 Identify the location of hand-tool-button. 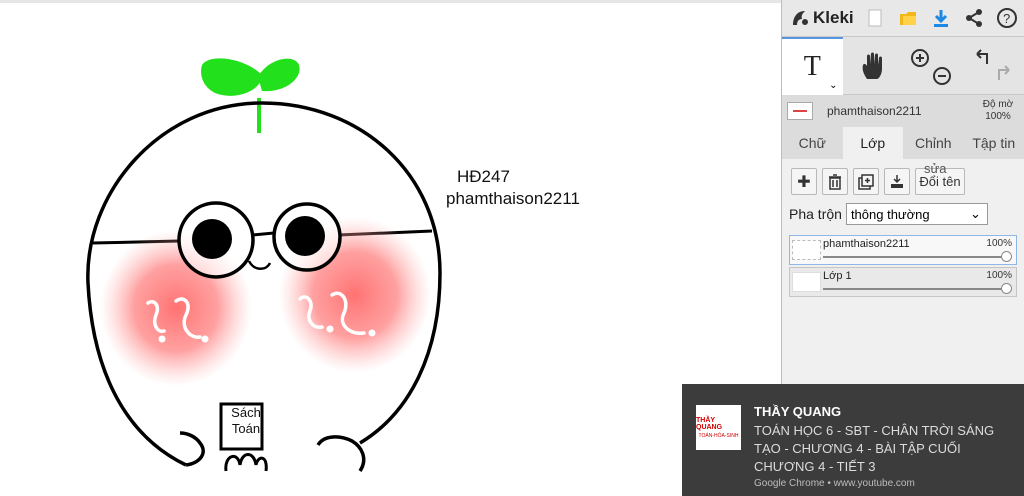
(873, 66).